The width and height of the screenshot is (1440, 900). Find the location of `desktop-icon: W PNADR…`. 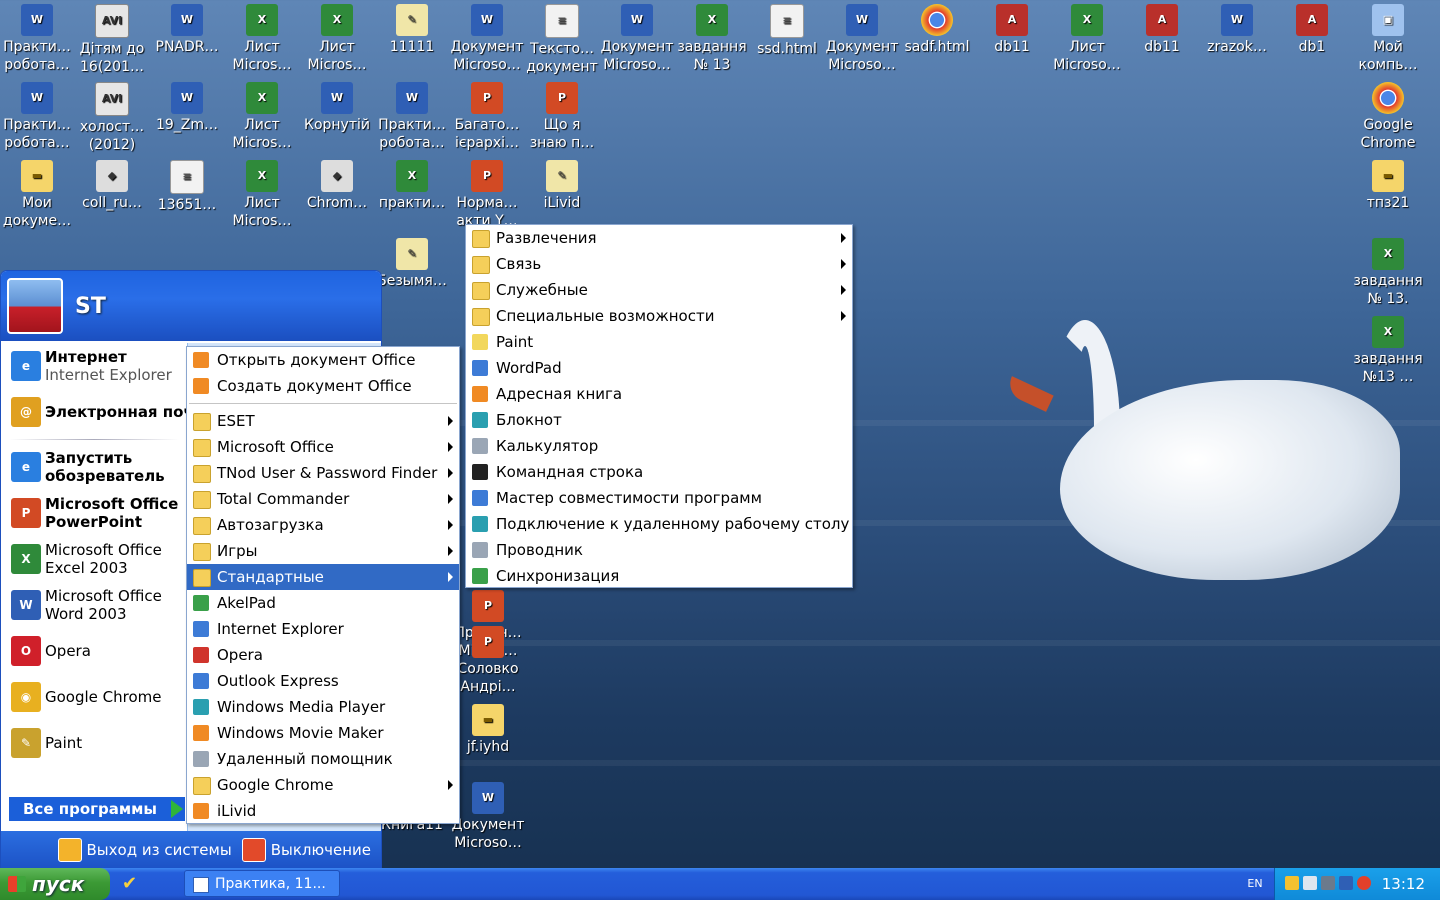

desktop-icon: W PNADR… is located at coordinates (187, 30).